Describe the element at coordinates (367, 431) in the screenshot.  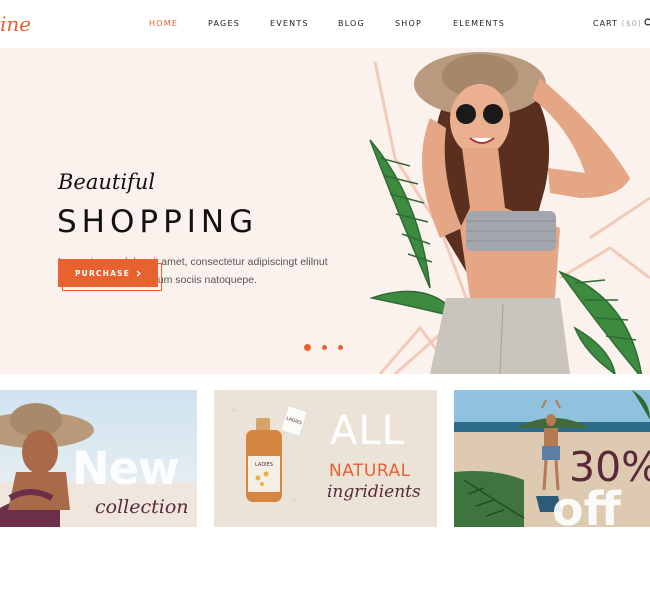
I see `promo-all-title: ALL` at that location.